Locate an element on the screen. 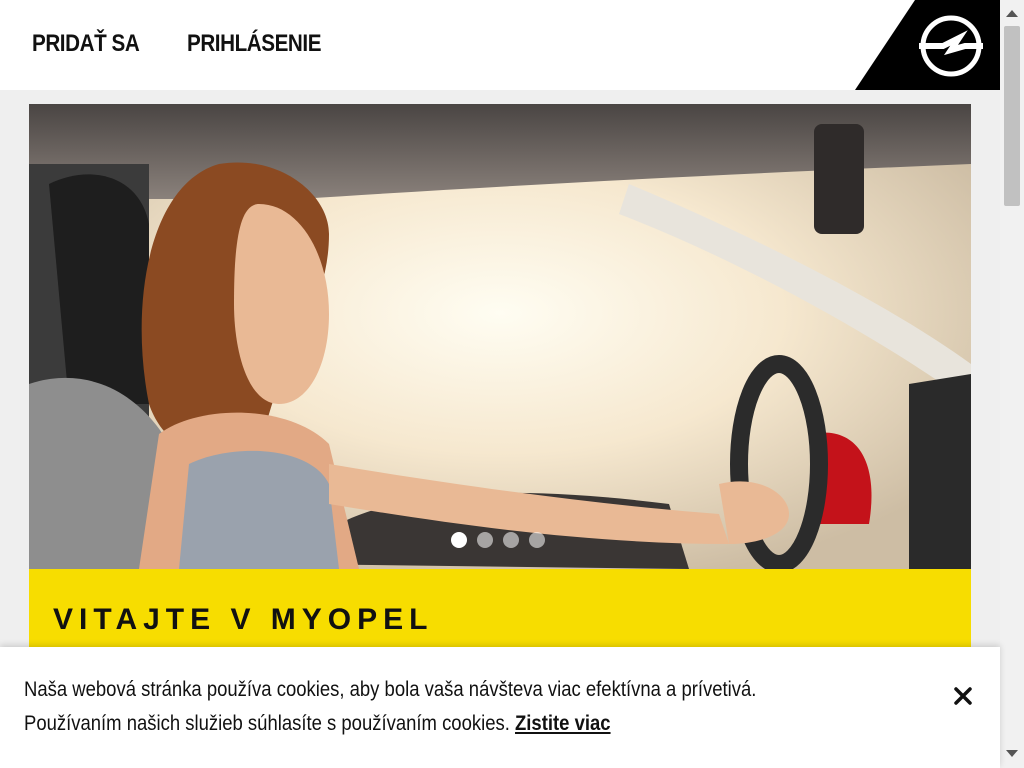 The image size is (1024, 768). carousel-dots is located at coordinates (503, 540).